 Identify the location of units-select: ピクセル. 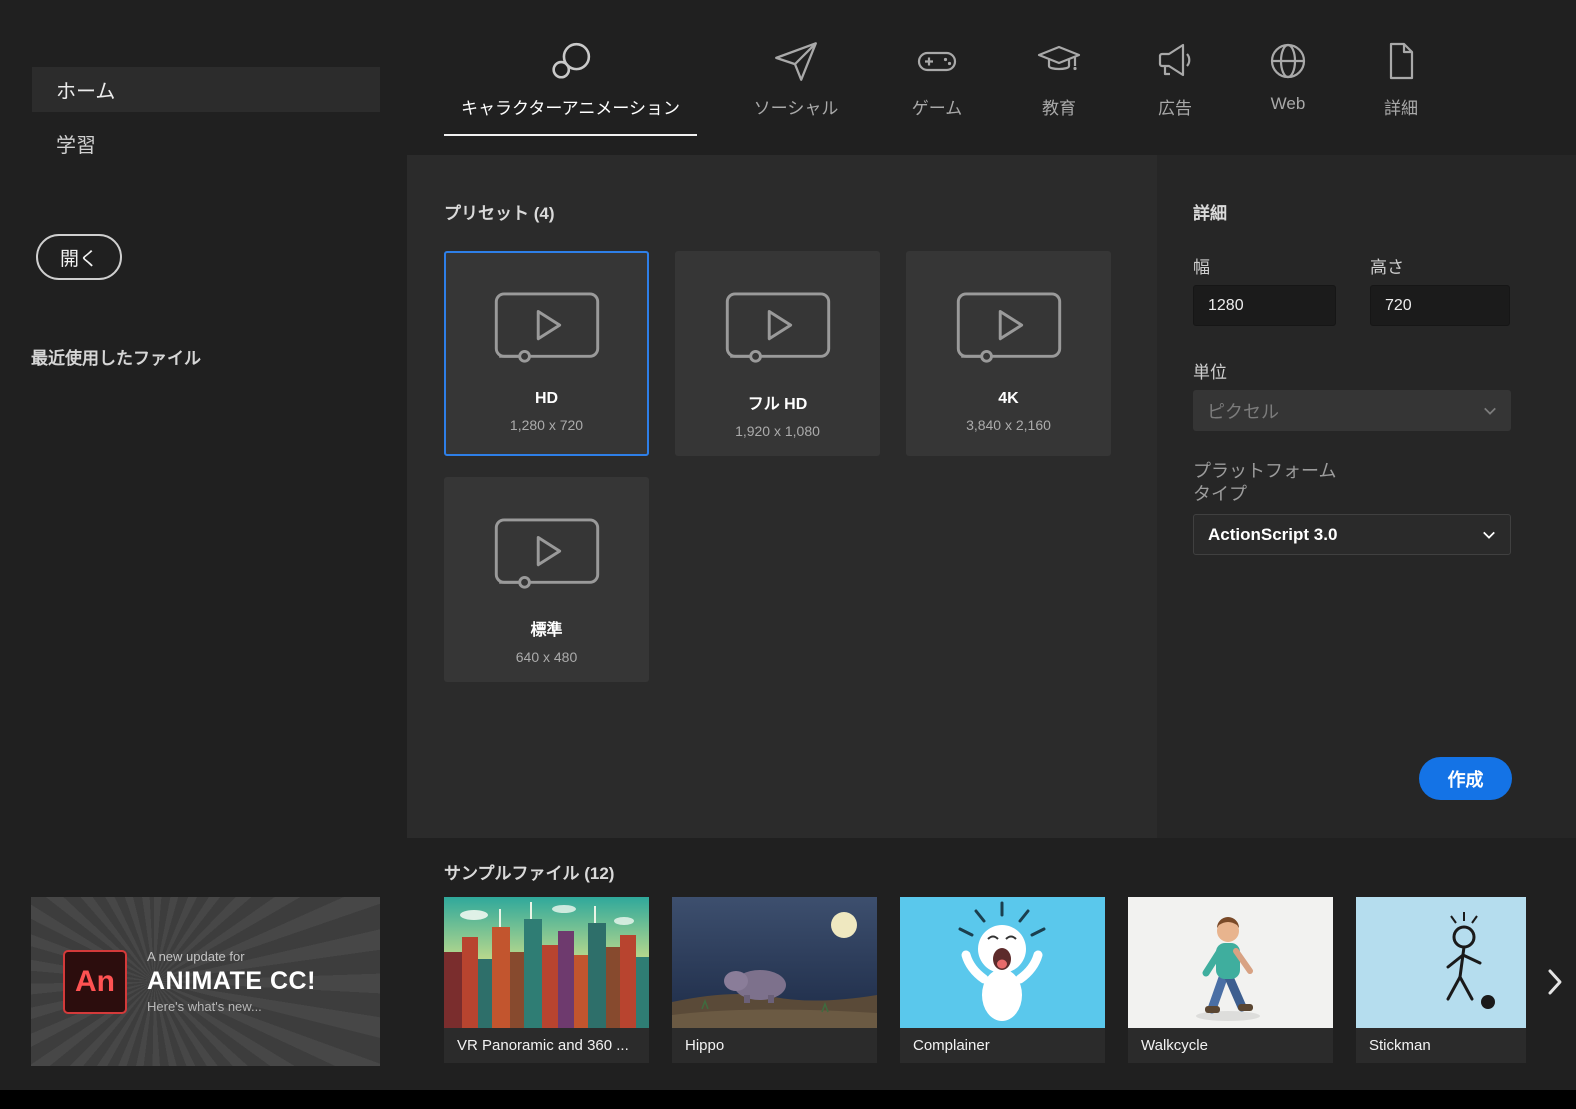
(1352, 410).